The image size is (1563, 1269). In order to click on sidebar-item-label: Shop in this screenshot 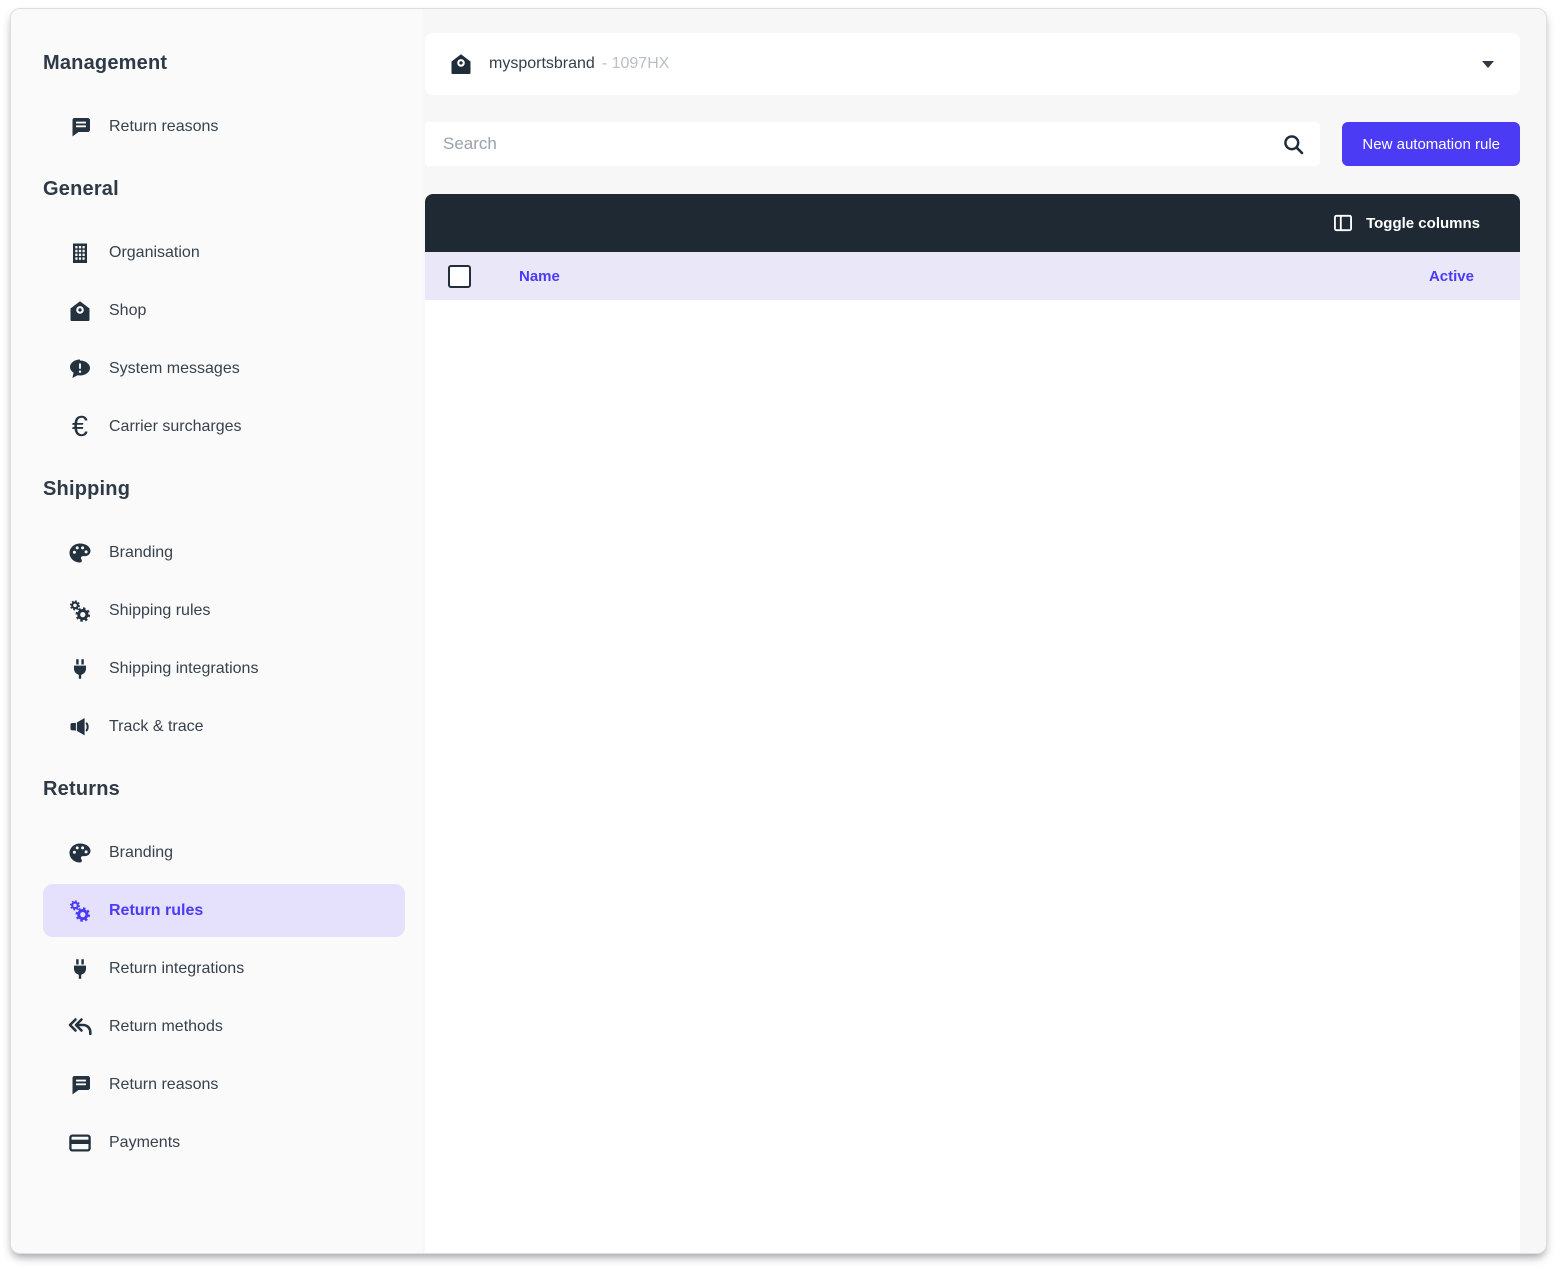, I will do `click(128, 310)`.